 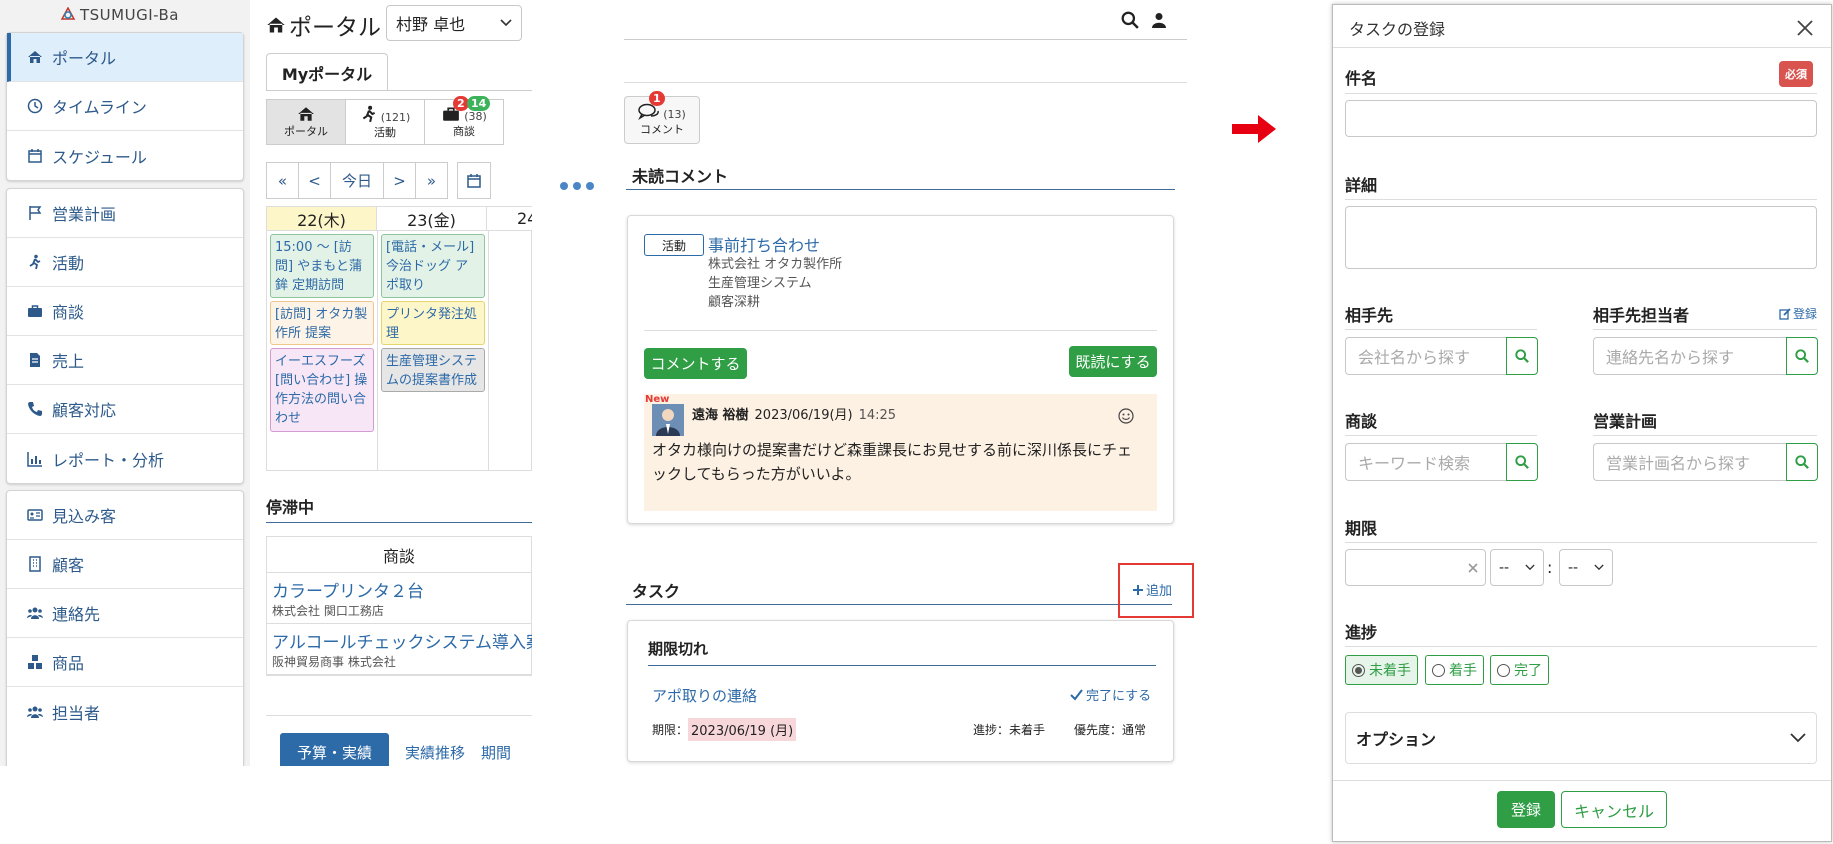 What do you see at coordinates (695, 363) in the screenshot?
I see `add-comment-button: コメントする` at bounding box center [695, 363].